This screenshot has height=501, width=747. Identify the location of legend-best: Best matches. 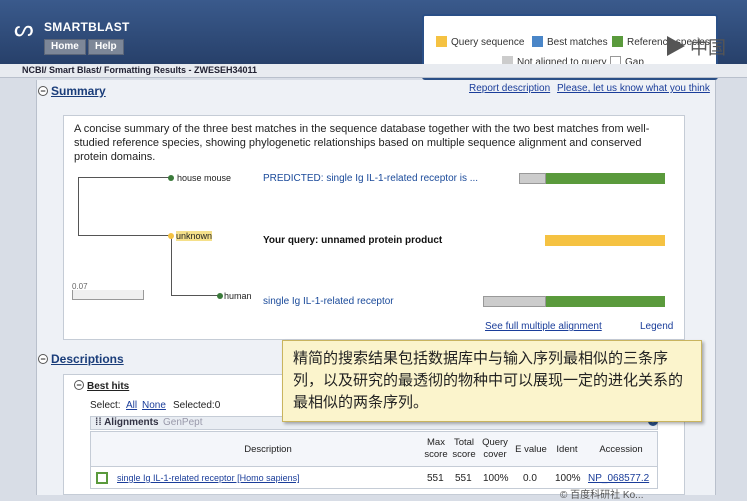
(570, 42).